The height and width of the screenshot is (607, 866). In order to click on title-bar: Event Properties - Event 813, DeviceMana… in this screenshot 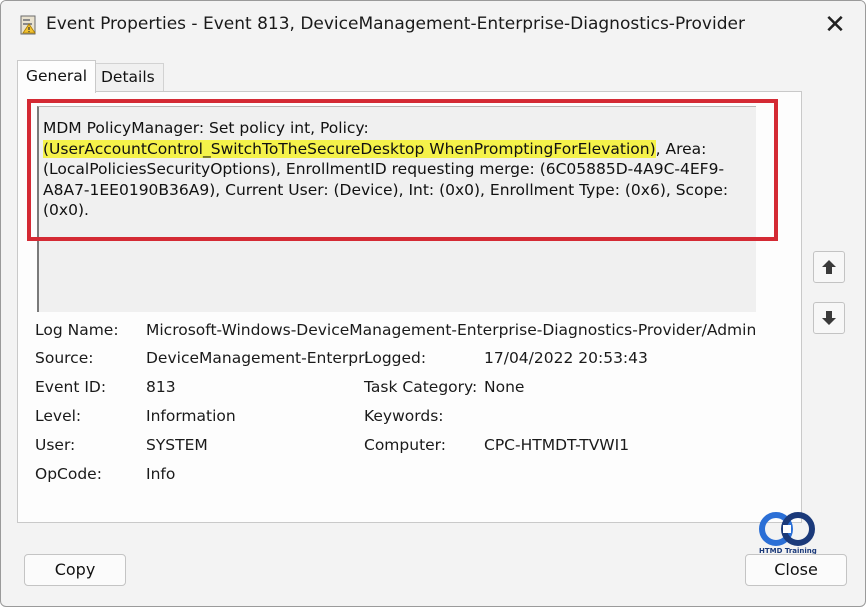, I will do `click(433, 26)`.